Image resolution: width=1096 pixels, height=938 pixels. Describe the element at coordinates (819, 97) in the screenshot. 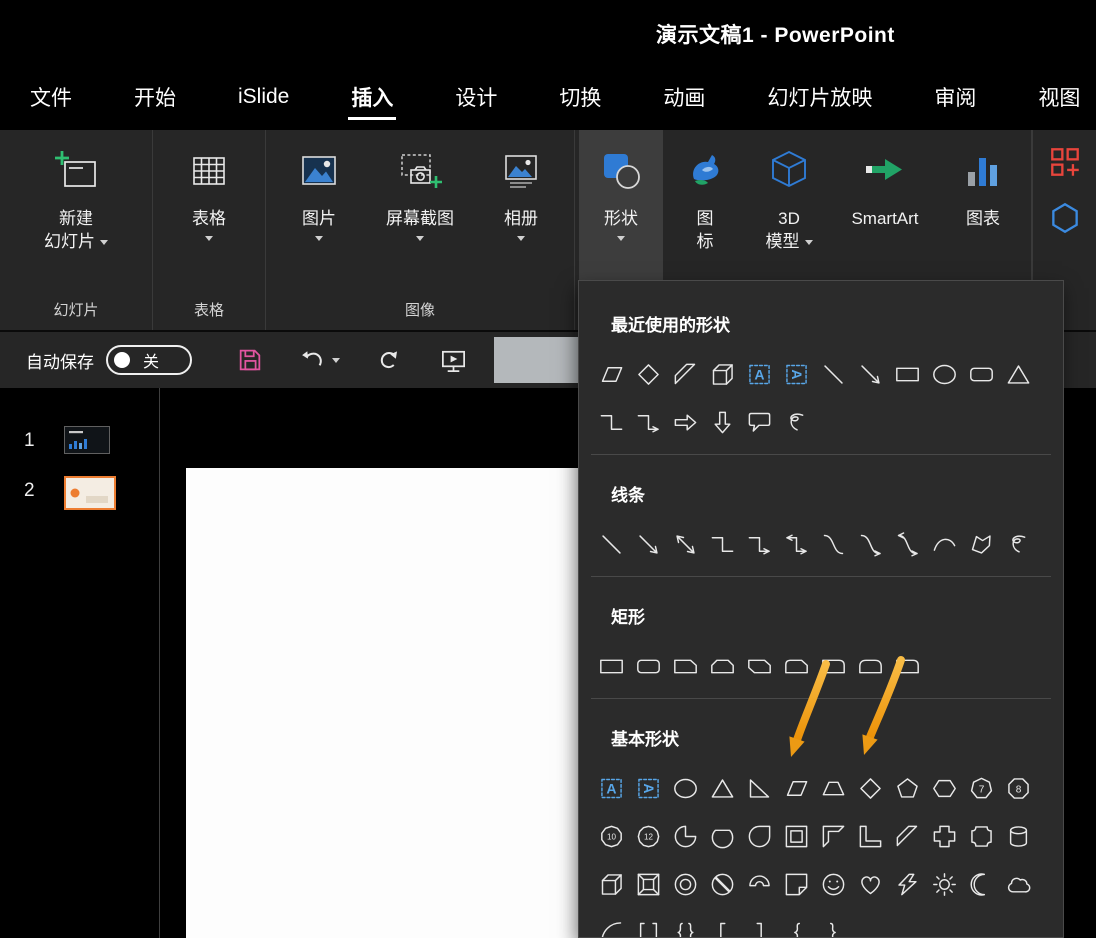

I see `tab-slideshow: 幻灯片放映` at that location.